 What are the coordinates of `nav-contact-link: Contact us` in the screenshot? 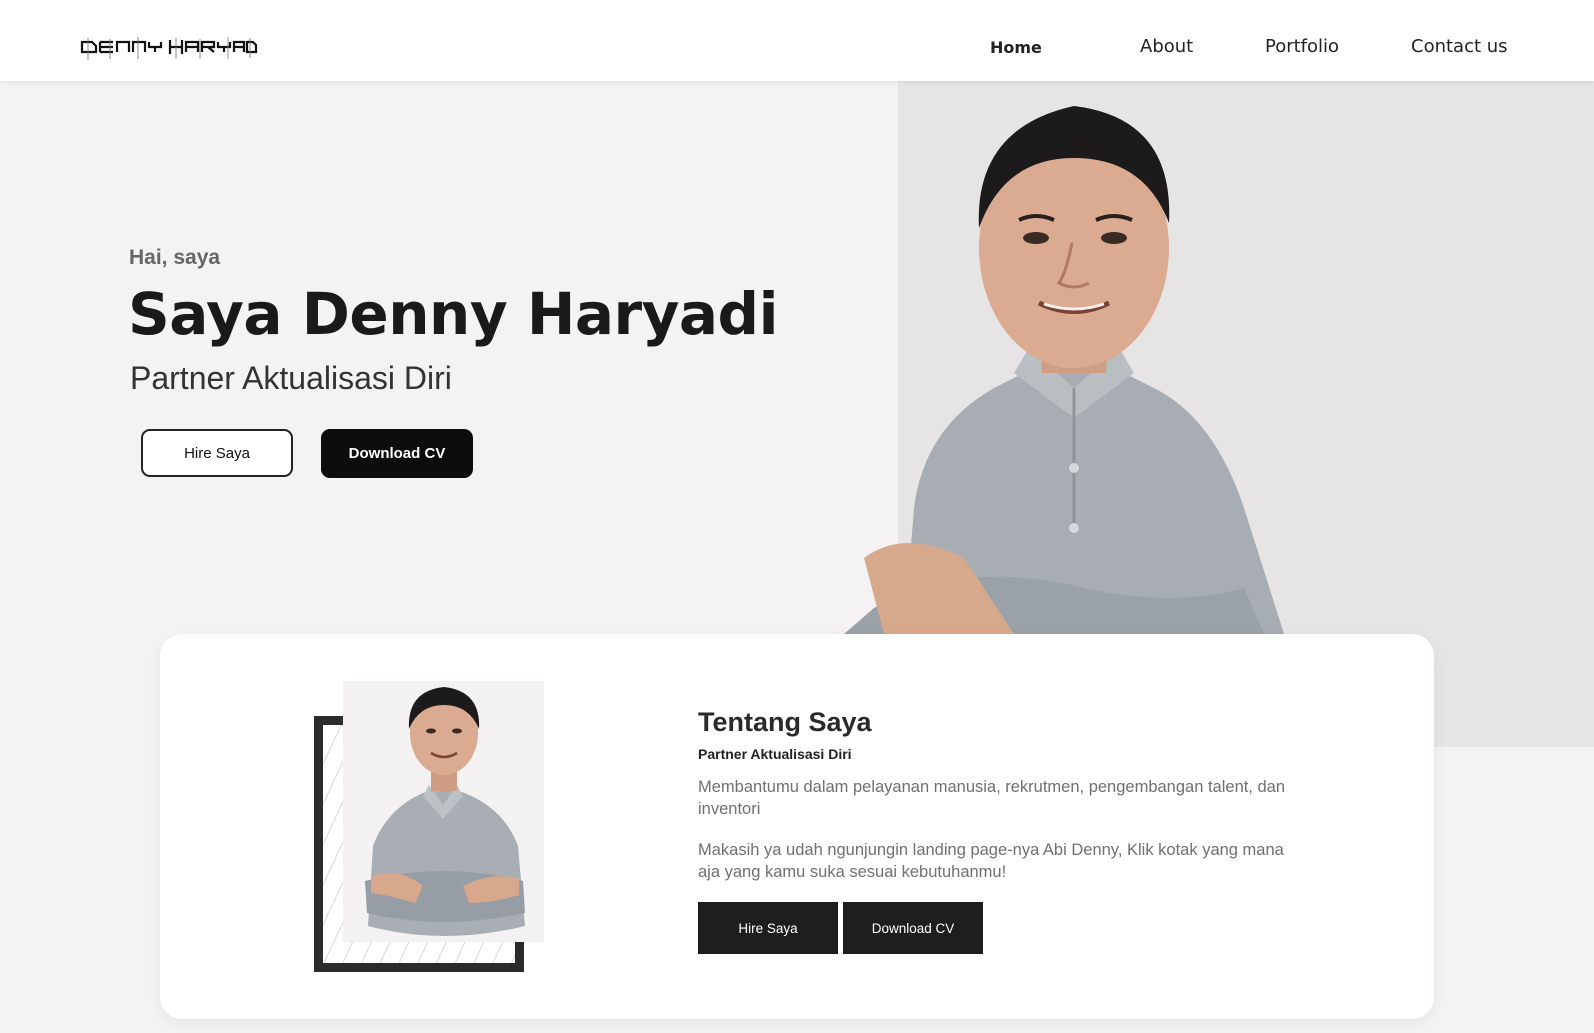 It's located at (1459, 46).